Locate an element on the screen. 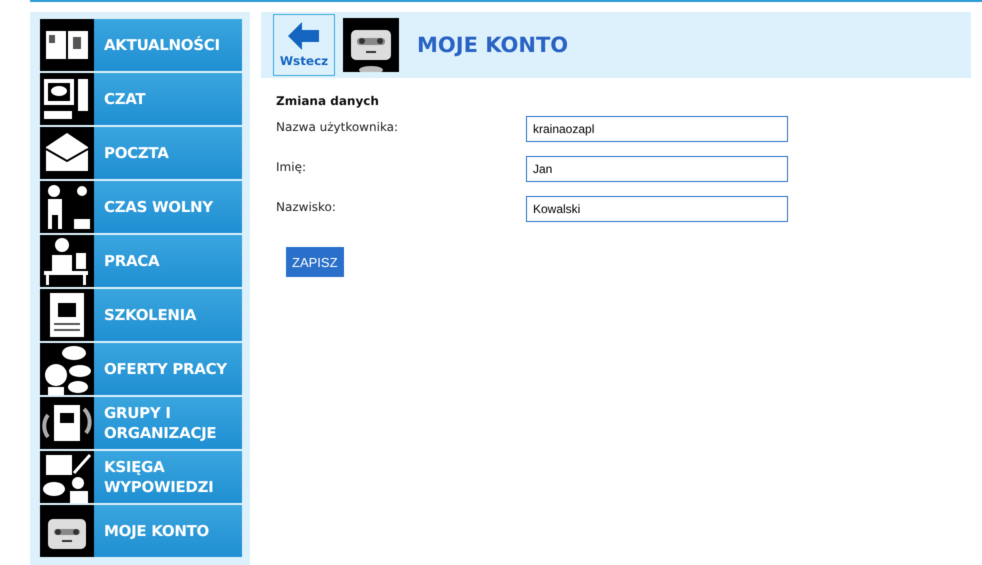  computer-icon is located at coordinates (67, 99).